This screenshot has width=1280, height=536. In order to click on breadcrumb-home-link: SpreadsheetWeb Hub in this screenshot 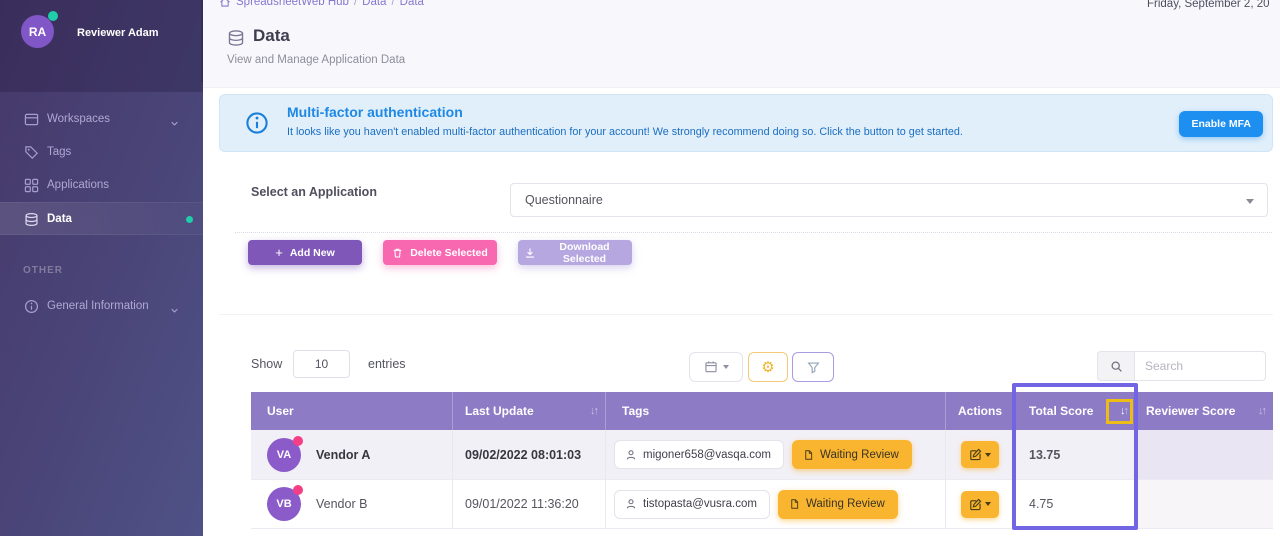, I will do `click(292, 4)`.